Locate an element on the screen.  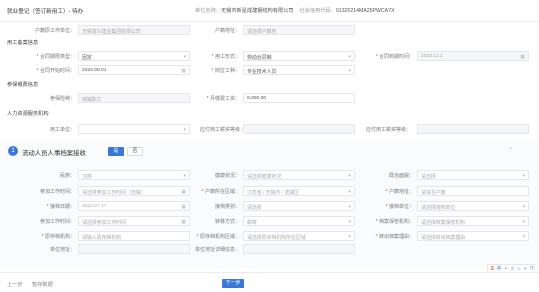
unit-address-input is located at coordinates (134, 249).